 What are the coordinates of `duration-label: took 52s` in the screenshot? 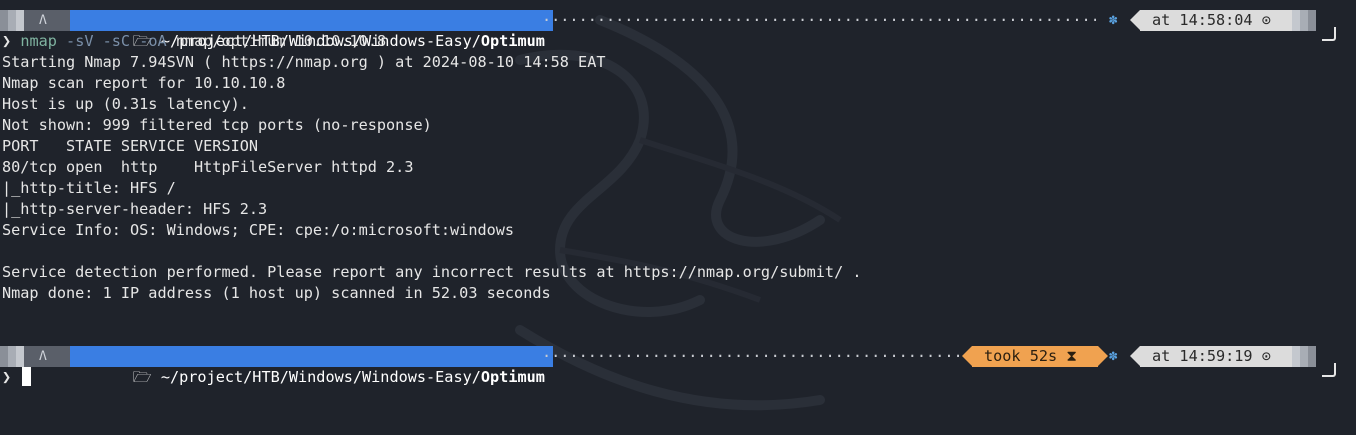 It's located at (1021, 356).